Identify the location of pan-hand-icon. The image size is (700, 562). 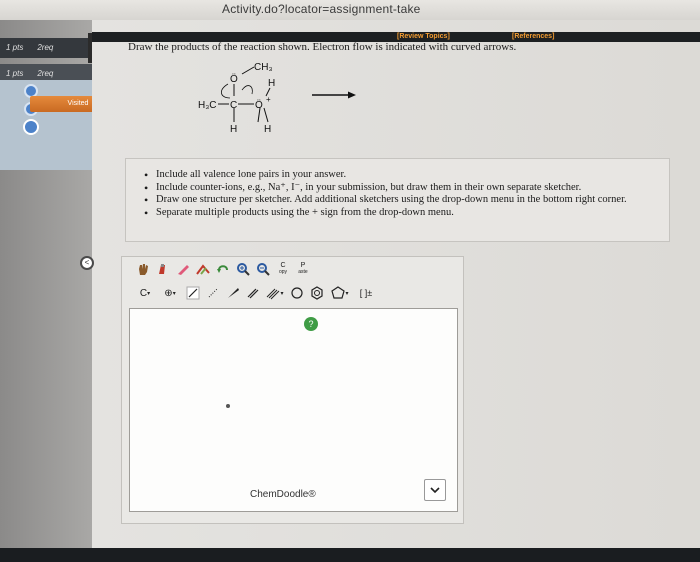
(143, 269).